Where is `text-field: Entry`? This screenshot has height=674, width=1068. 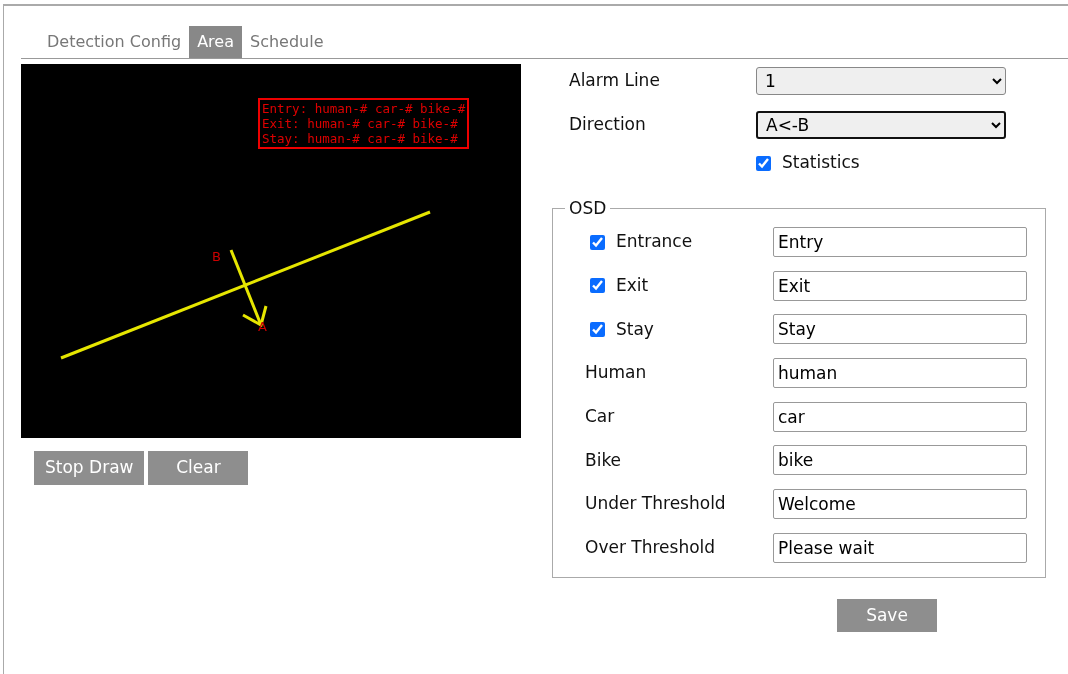
text-field: Entry is located at coordinates (900, 242).